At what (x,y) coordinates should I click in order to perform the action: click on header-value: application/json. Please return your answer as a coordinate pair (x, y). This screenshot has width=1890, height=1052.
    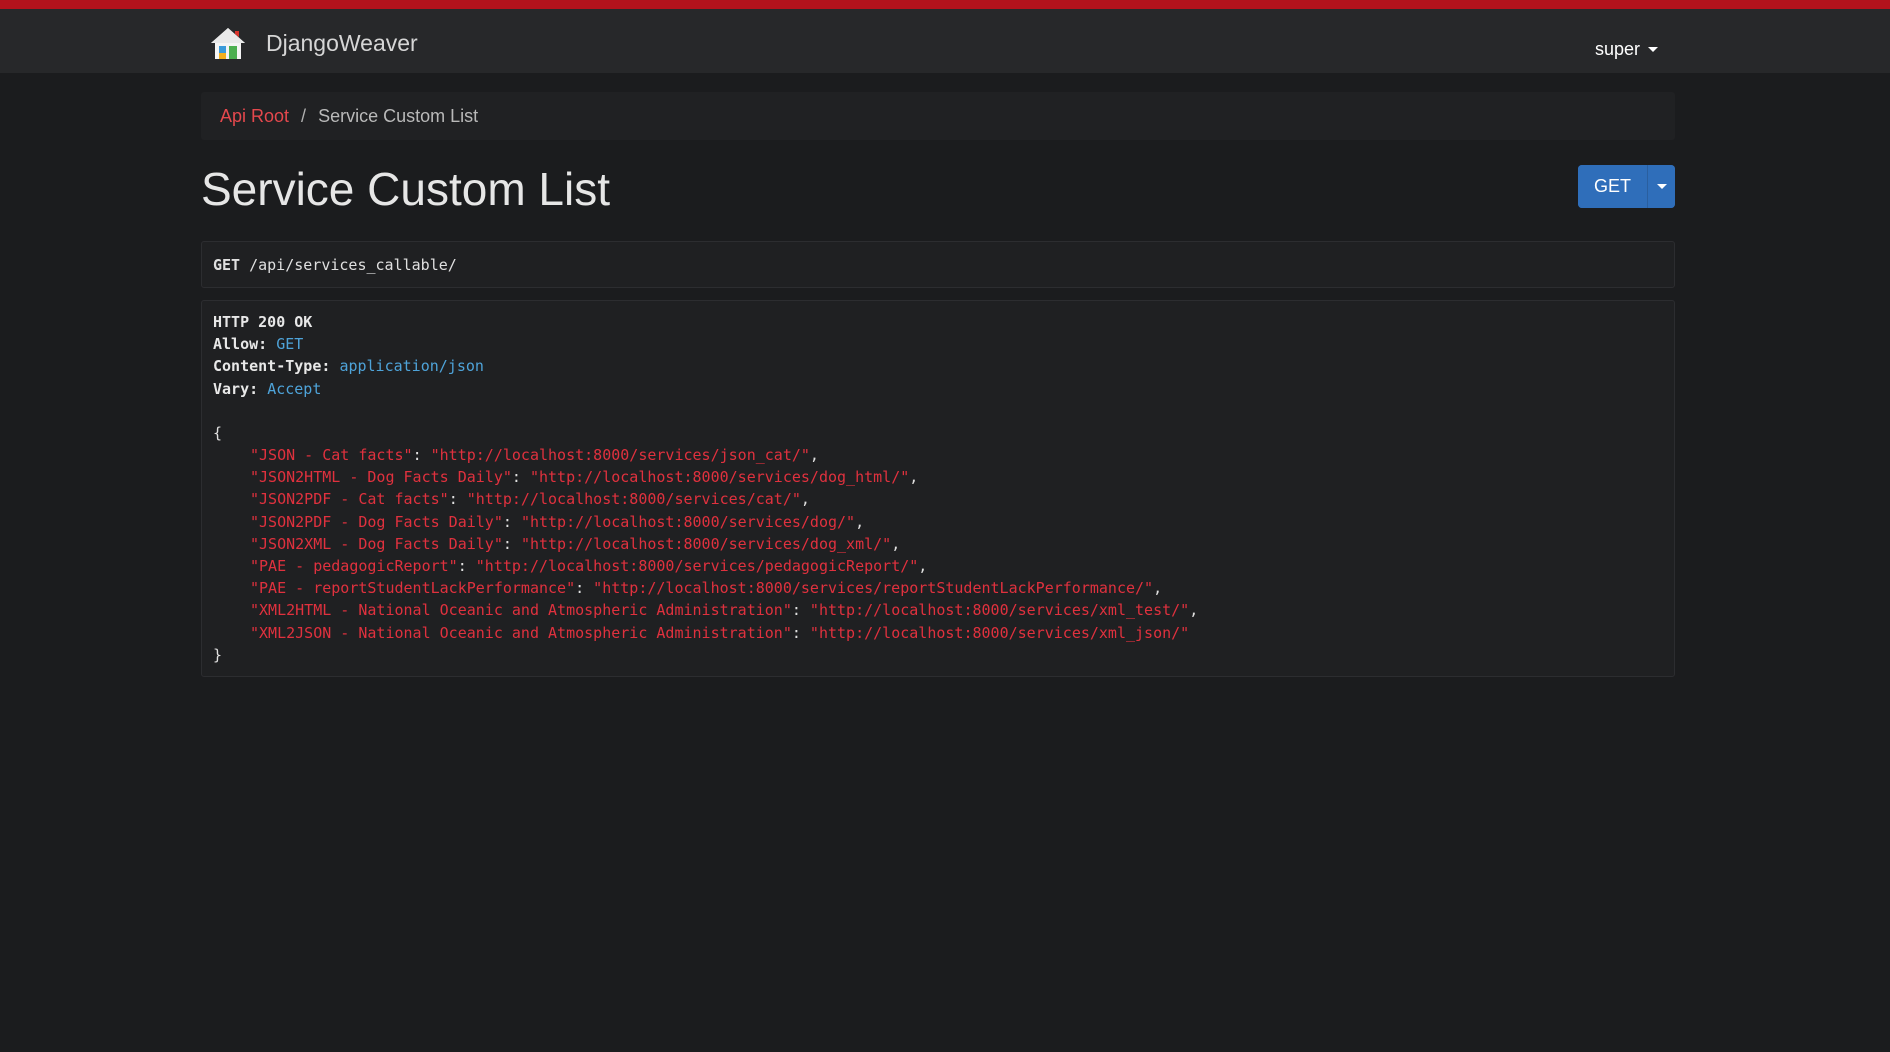
    Looking at the image, I should click on (411, 366).